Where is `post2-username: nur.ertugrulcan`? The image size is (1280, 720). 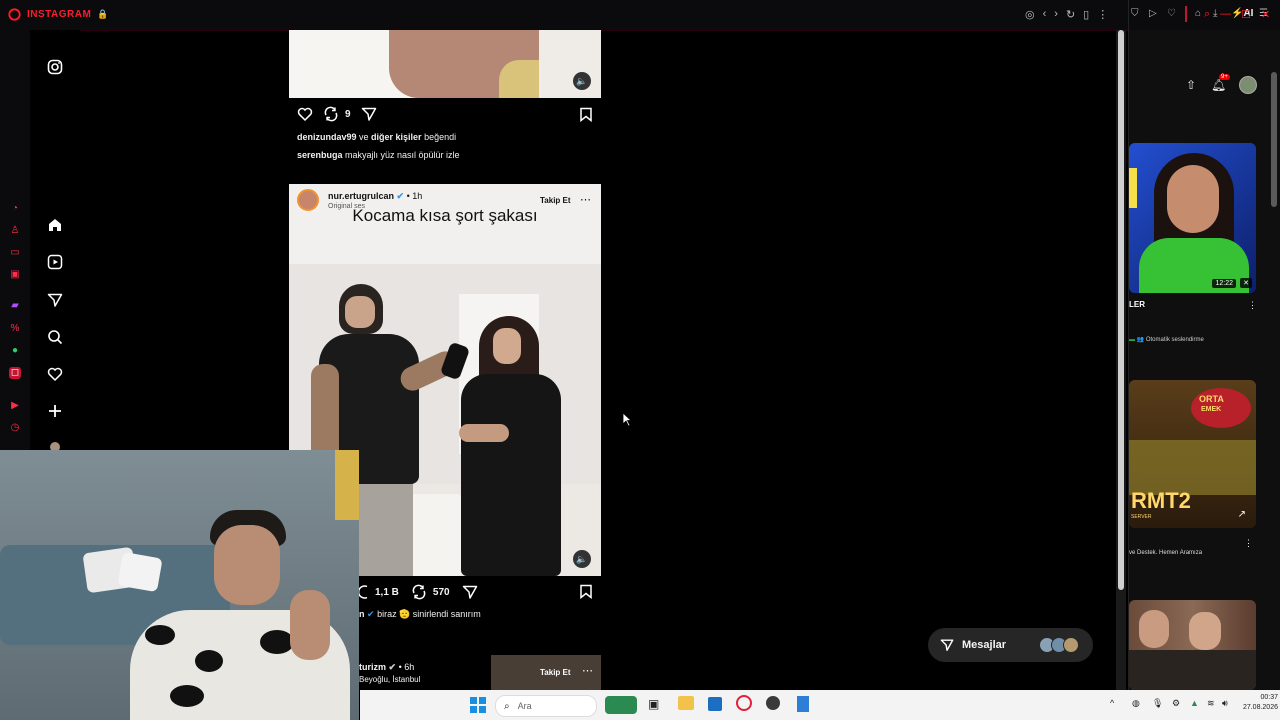 post2-username: nur.ertugrulcan is located at coordinates (361, 196).